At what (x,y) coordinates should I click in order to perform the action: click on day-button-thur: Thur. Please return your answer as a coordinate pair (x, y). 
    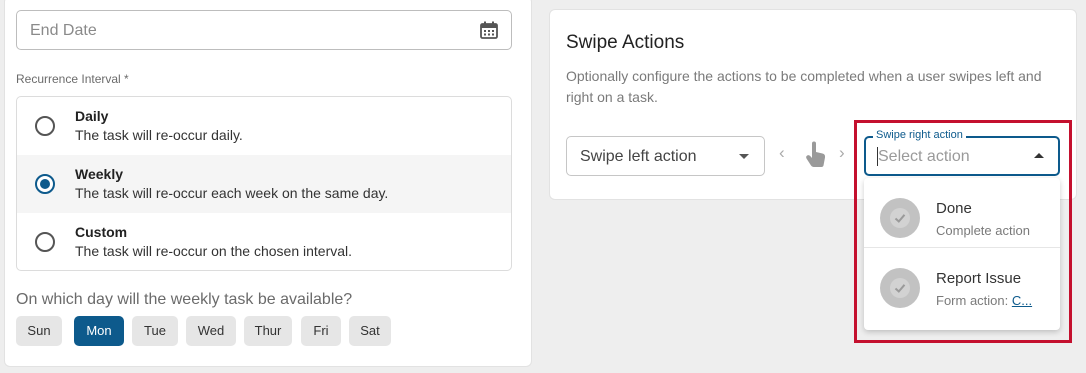
    Looking at the image, I should click on (268, 331).